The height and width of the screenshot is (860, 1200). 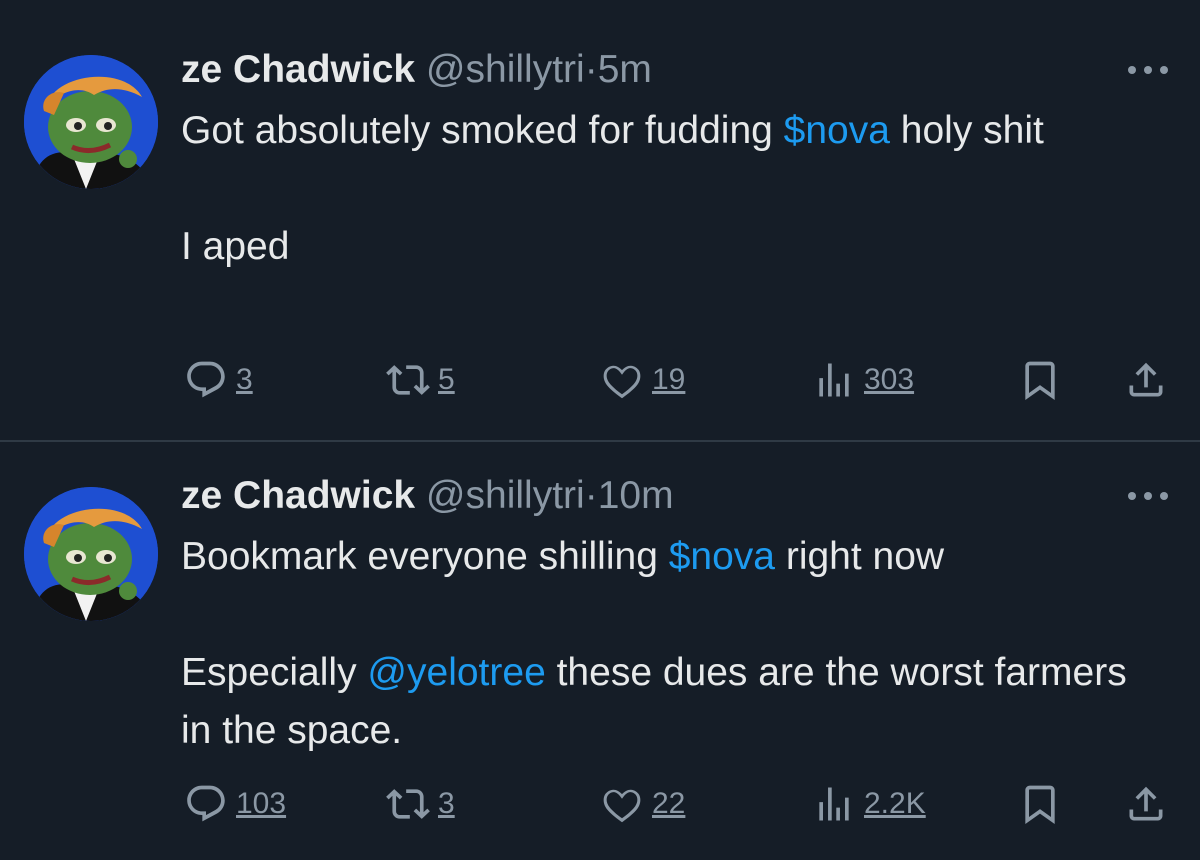 I want to click on reply-button: 103, so click(x=235, y=804).